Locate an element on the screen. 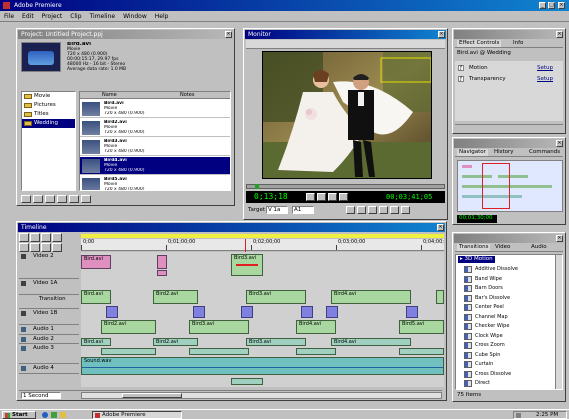  transition-item: Channel Map is located at coordinates (509, 317).